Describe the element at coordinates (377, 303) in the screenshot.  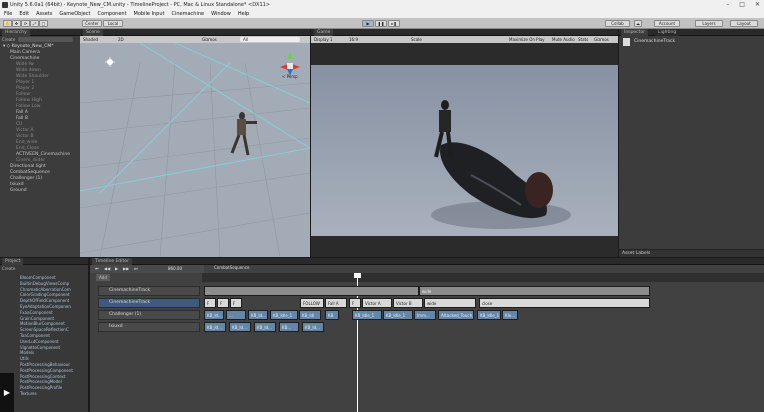
I see `timeline-clip: Victor A` at that location.